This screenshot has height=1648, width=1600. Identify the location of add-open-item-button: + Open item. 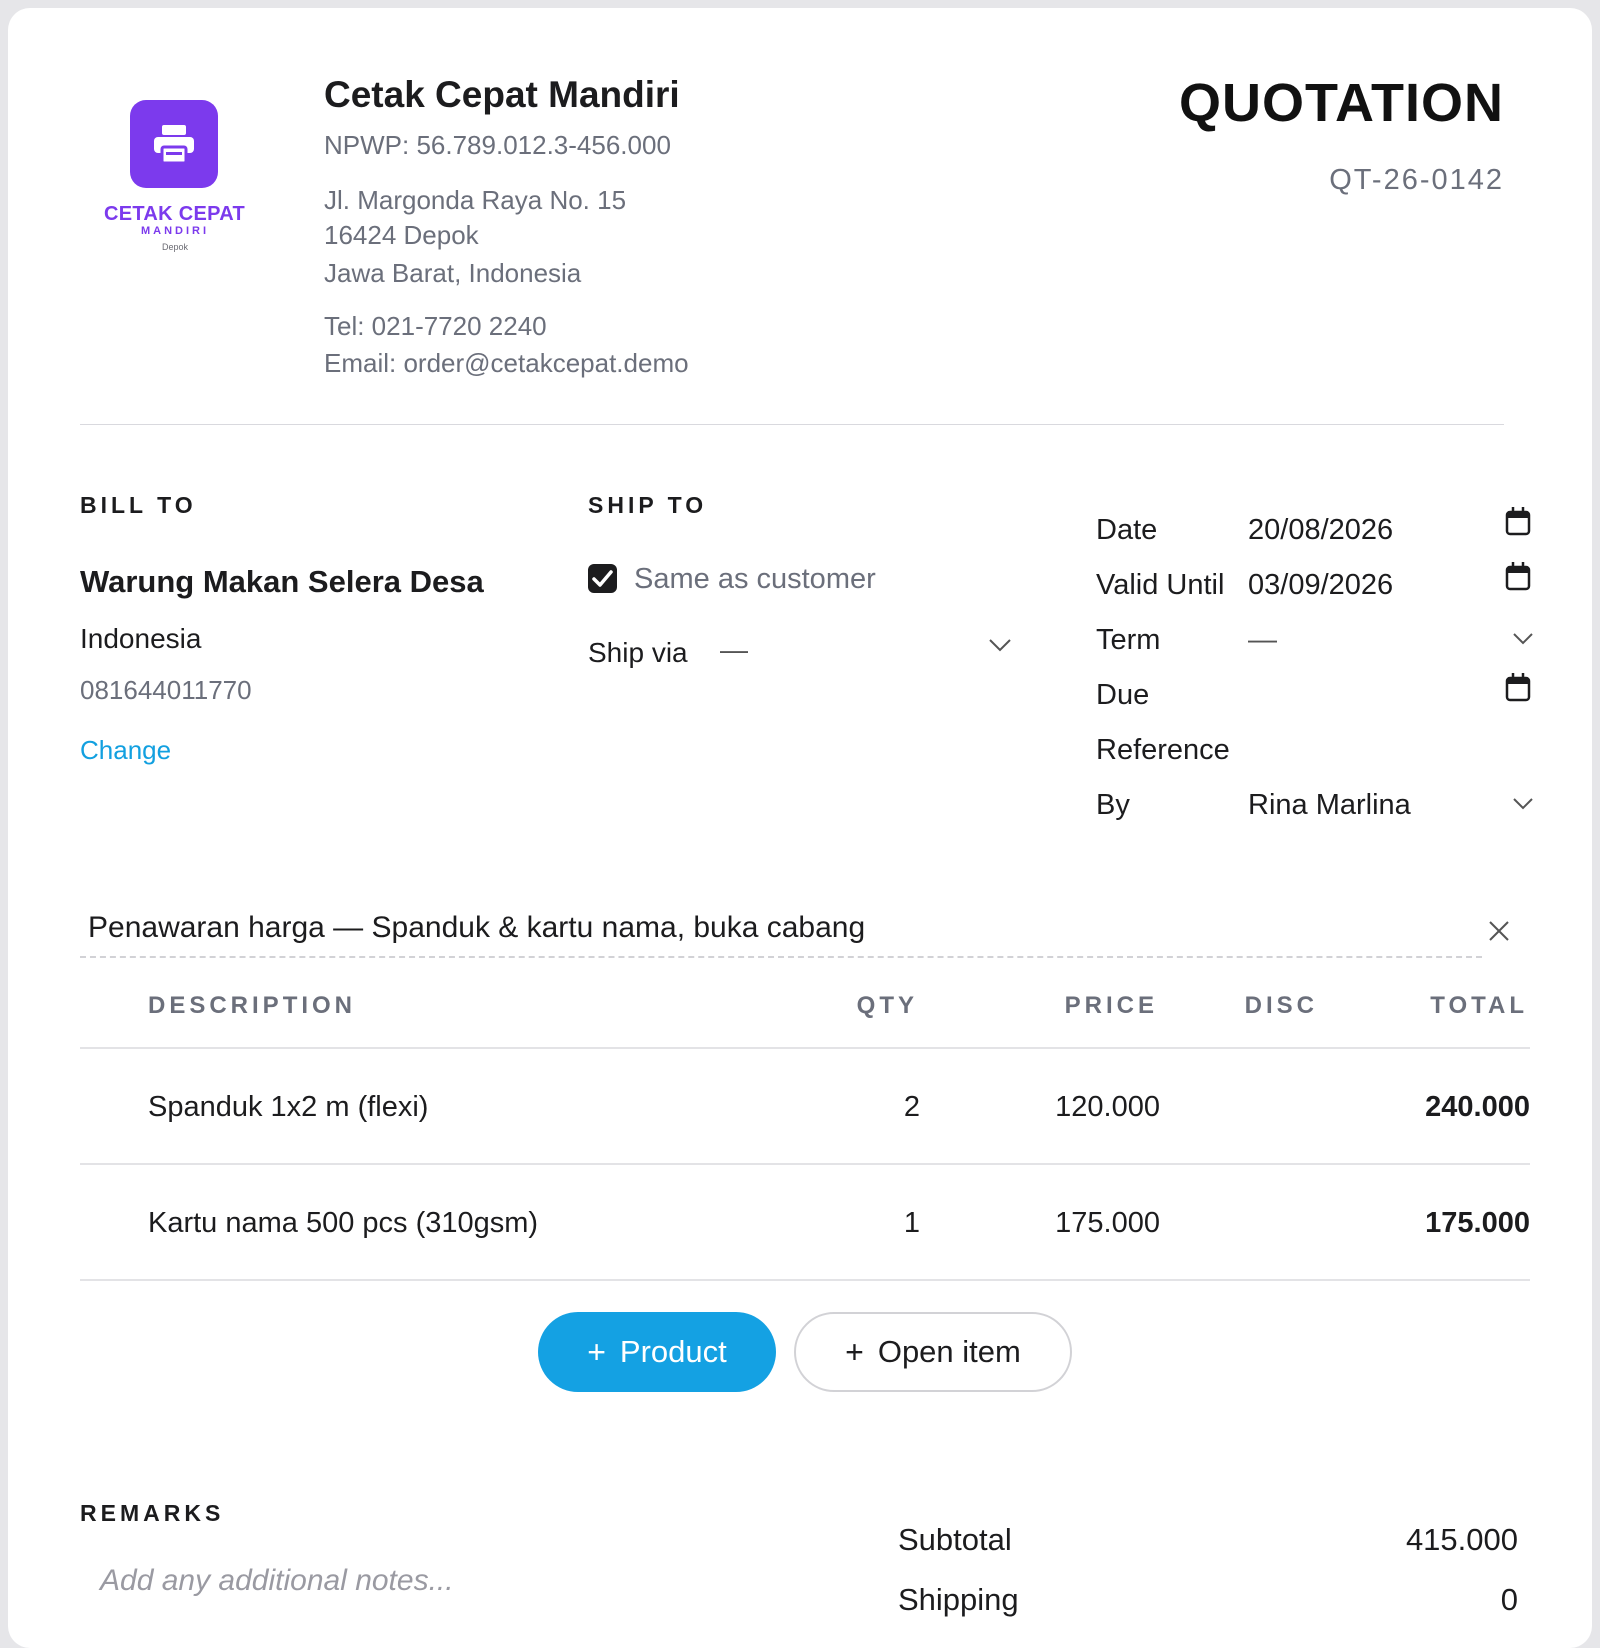
(933, 1352).